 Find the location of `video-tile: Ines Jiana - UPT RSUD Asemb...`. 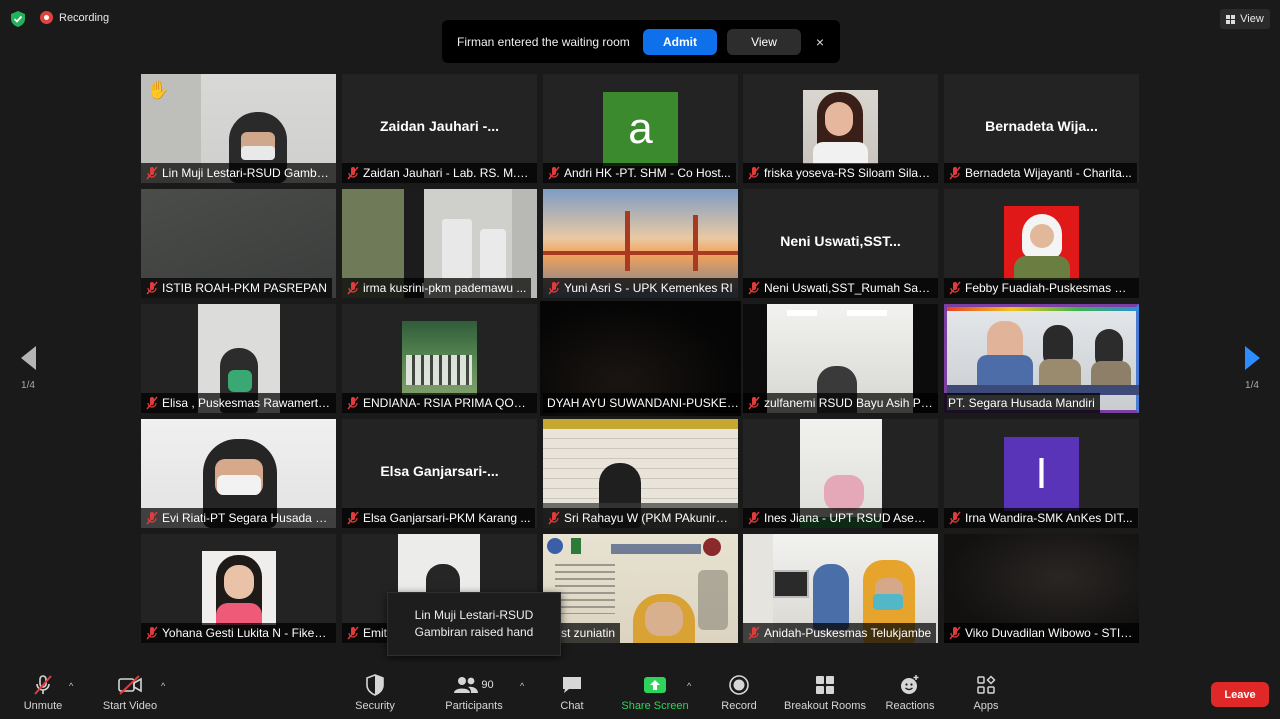

video-tile: Ines Jiana - UPT RSUD Asemb... is located at coordinates (840, 473).